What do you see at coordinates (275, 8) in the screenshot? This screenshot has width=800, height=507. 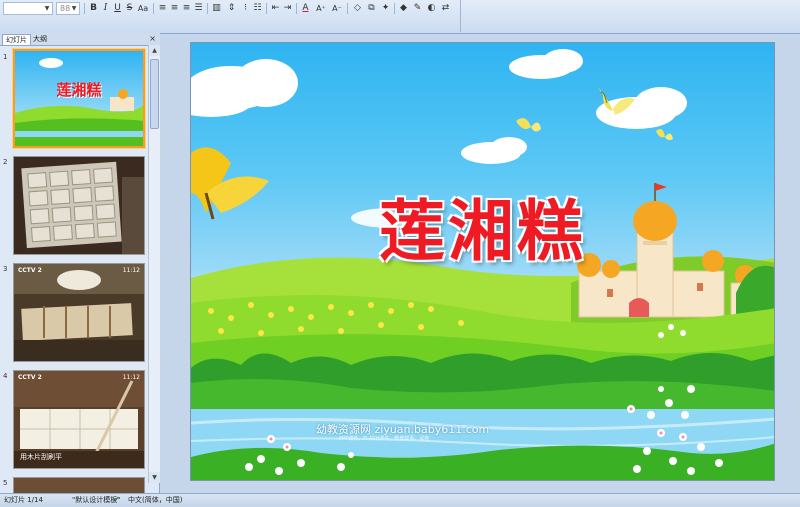 I see `decrease-indent-icon: ⇤` at bounding box center [275, 8].